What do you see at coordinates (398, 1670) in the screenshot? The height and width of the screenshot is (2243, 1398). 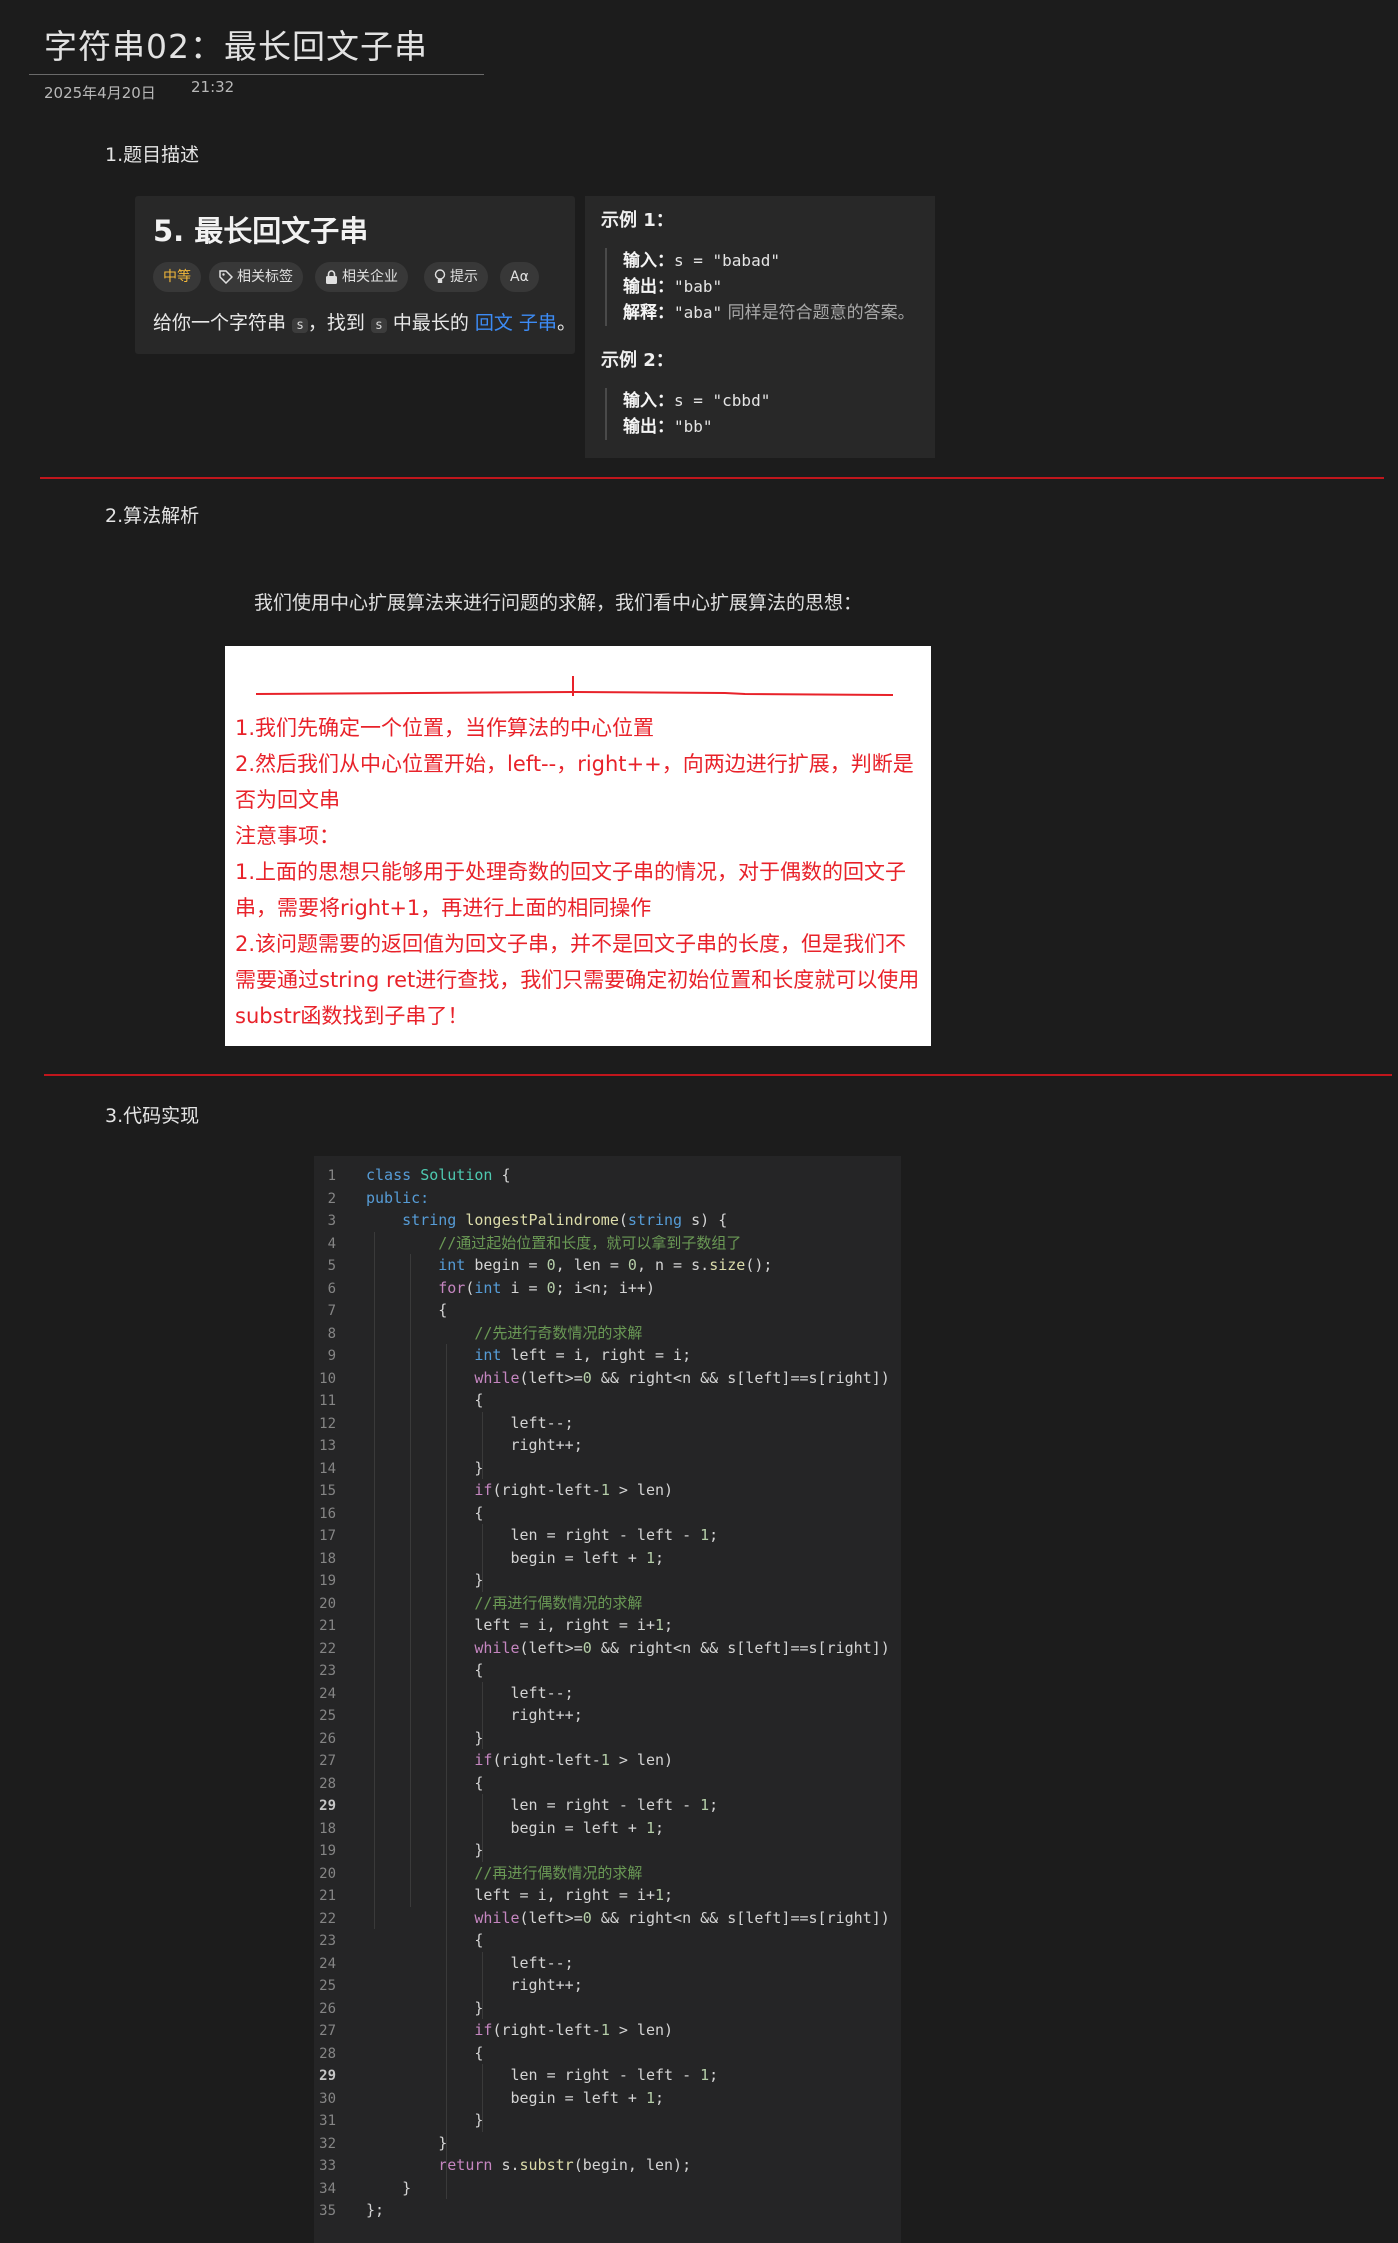 I see `code-line: 23 {` at bounding box center [398, 1670].